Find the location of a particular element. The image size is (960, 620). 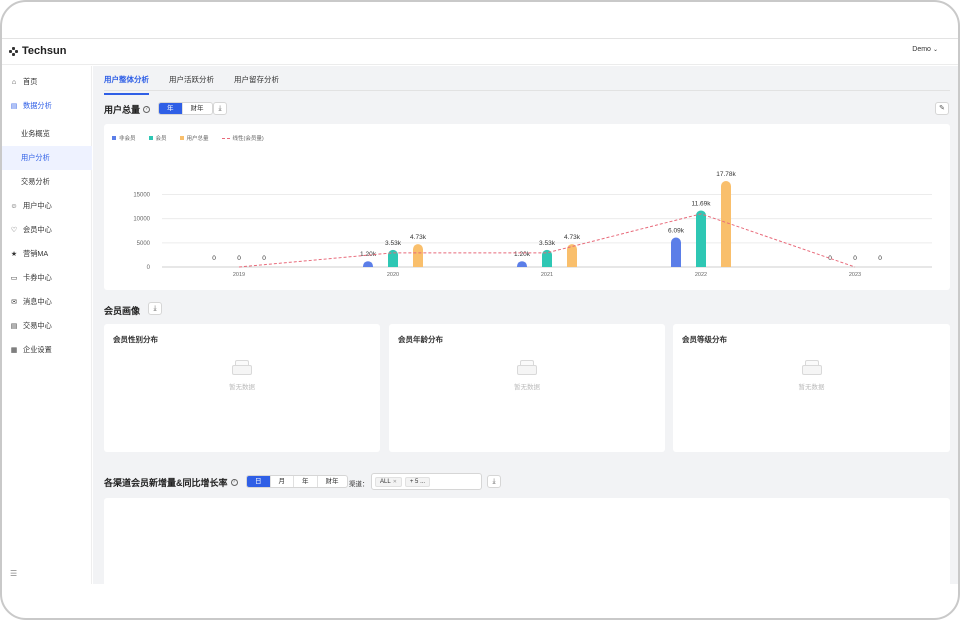

channel-tag-all: ALL ✕ is located at coordinates (388, 481).